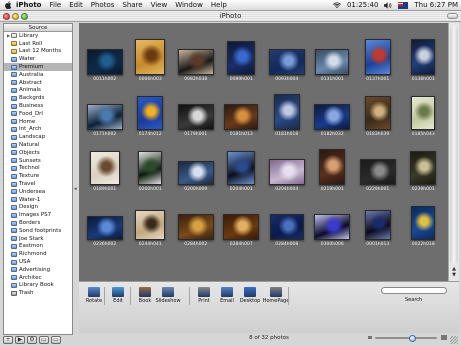 Image resolution: width=461 pixels, height=346 pixels. Describe the element at coordinates (286, 230) in the screenshot. I see `photo-thumbnail: 0284h008` at that location.